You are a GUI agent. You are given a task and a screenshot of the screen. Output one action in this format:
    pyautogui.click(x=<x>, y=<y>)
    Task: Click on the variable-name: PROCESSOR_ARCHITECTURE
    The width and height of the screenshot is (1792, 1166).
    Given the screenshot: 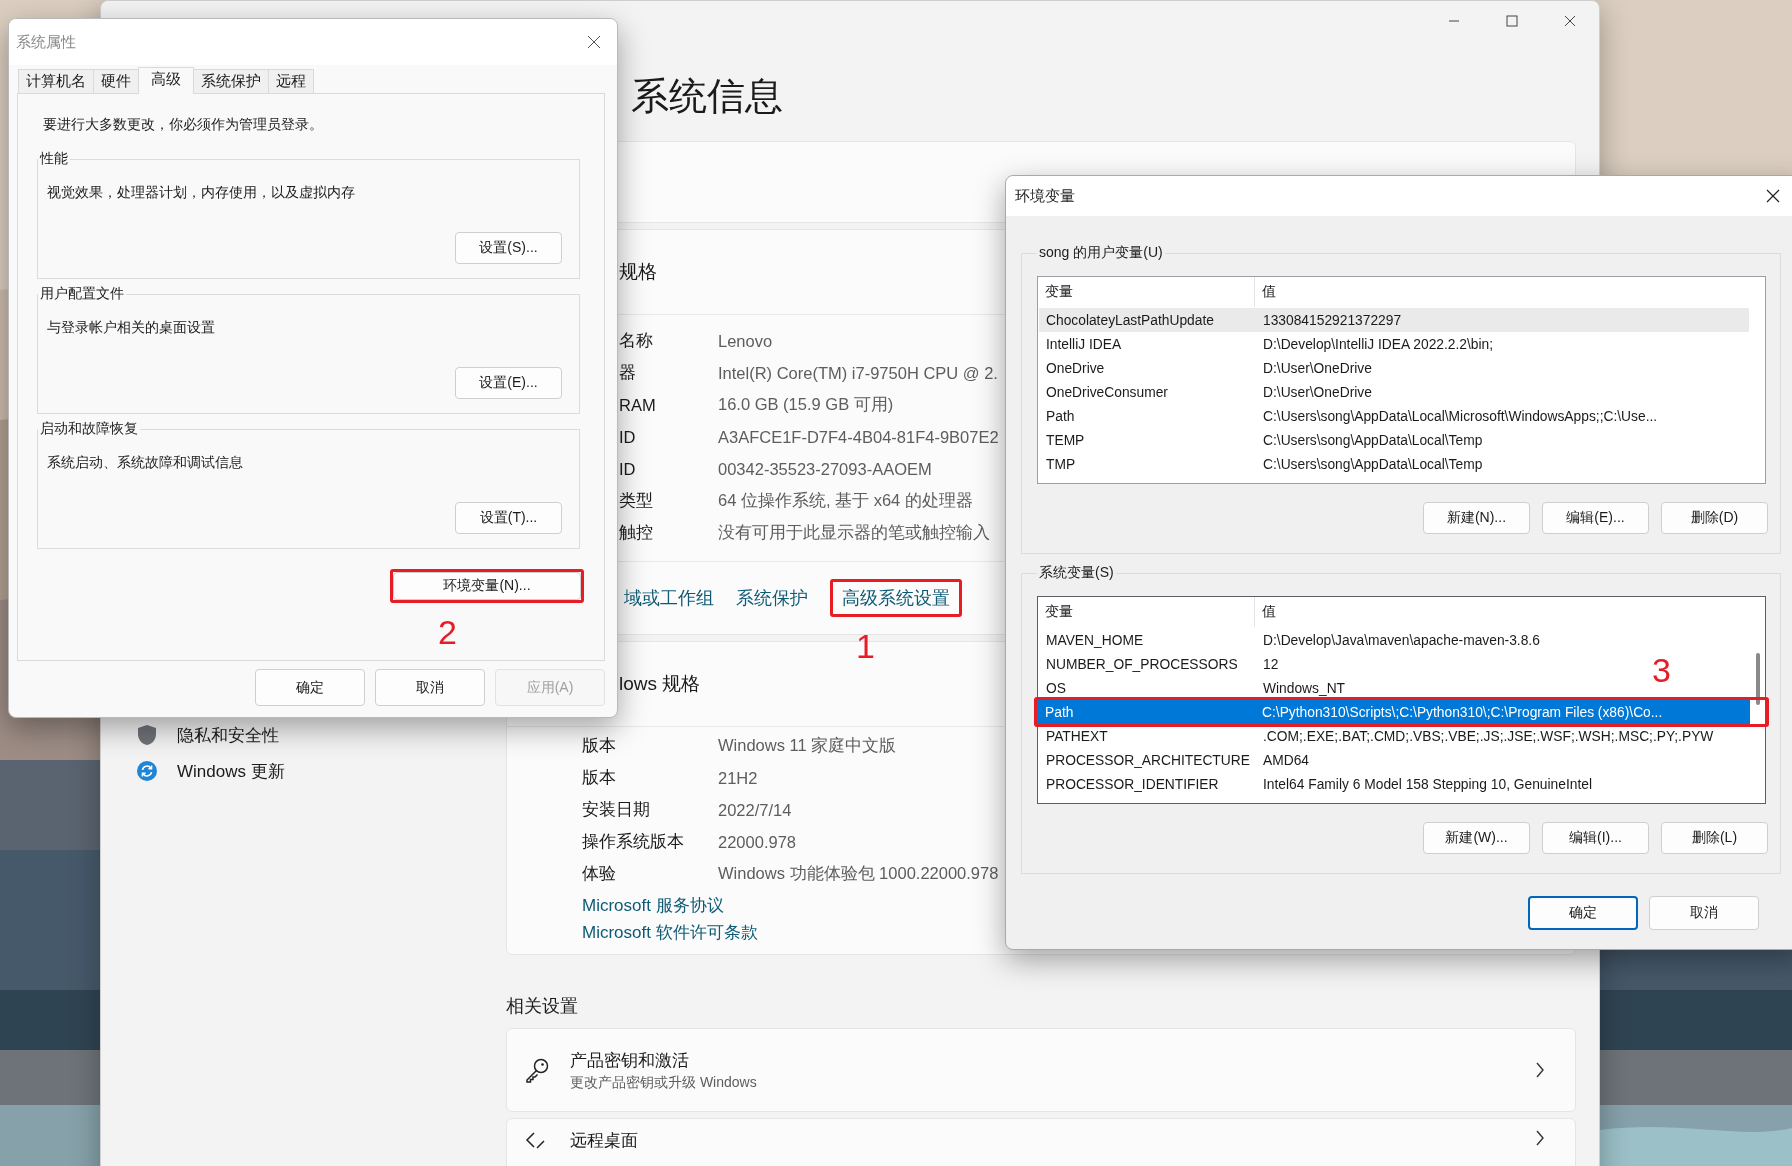 What is the action you would take?
    pyautogui.click(x=1148, y=760)
    